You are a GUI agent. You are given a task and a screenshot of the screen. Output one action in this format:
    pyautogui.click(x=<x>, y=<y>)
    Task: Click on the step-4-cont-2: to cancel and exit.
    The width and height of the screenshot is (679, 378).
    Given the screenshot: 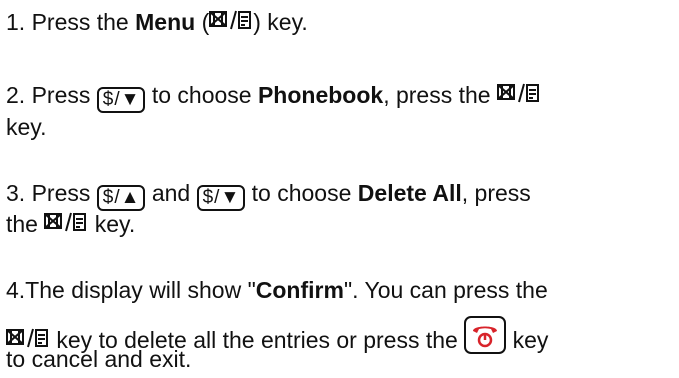 What is the action you would take?
    pyautogui.click(x=99, y=359)
    